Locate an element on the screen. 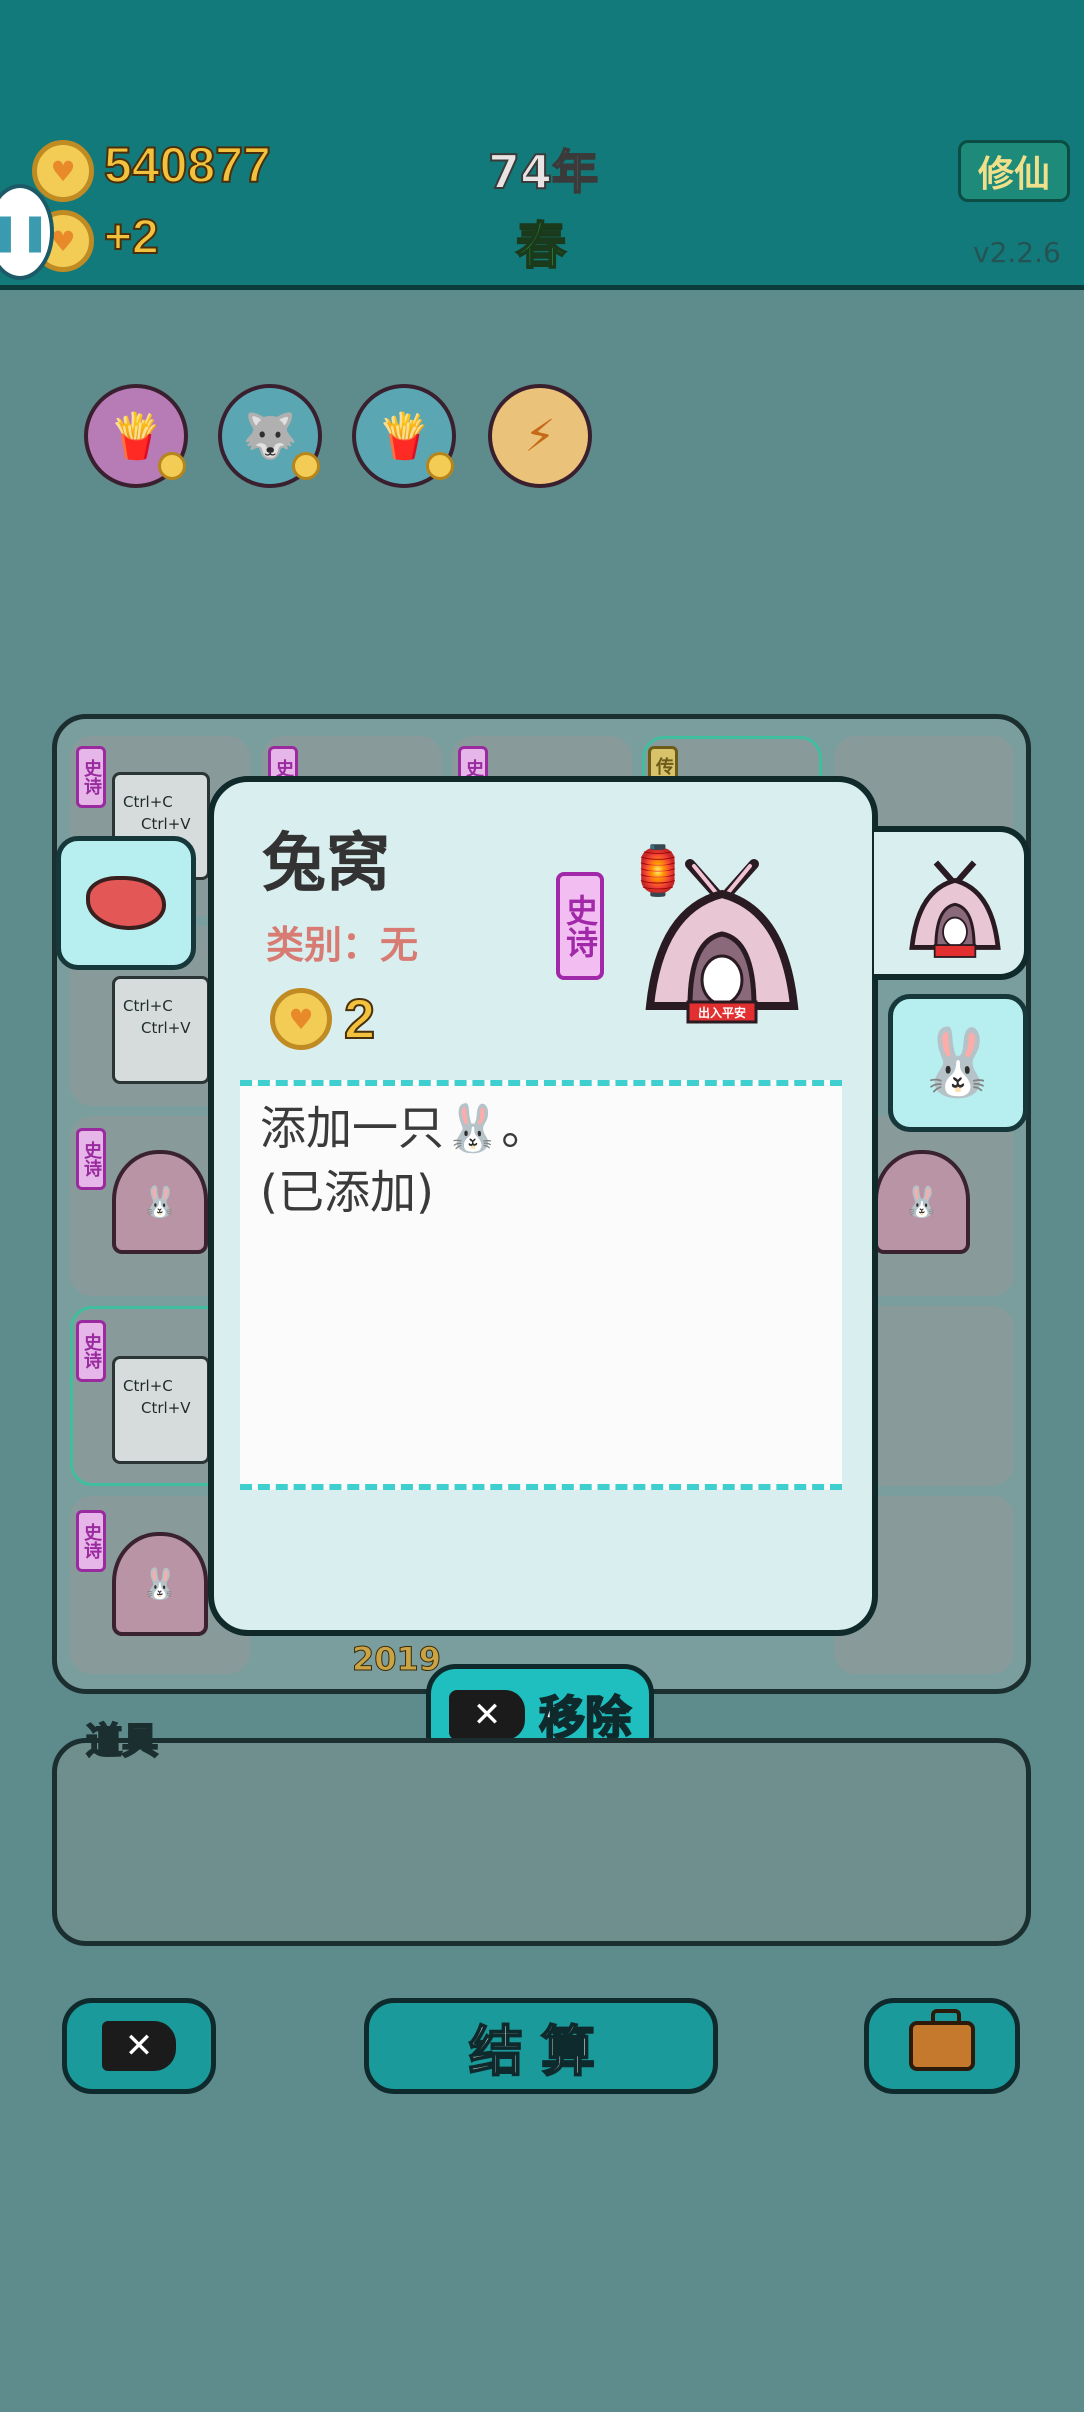 The width and height of the screenshot is (1084, 2412). relic-lightning: ⚡ is located at coordinates (540, 436).